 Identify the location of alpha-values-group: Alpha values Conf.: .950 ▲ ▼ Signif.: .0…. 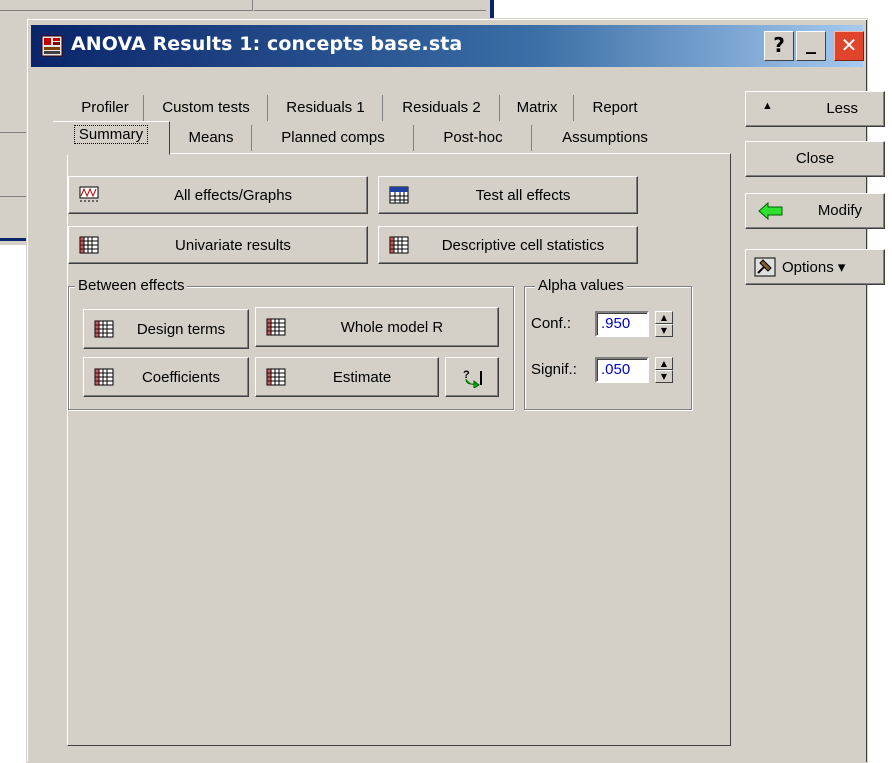
(608, 343).